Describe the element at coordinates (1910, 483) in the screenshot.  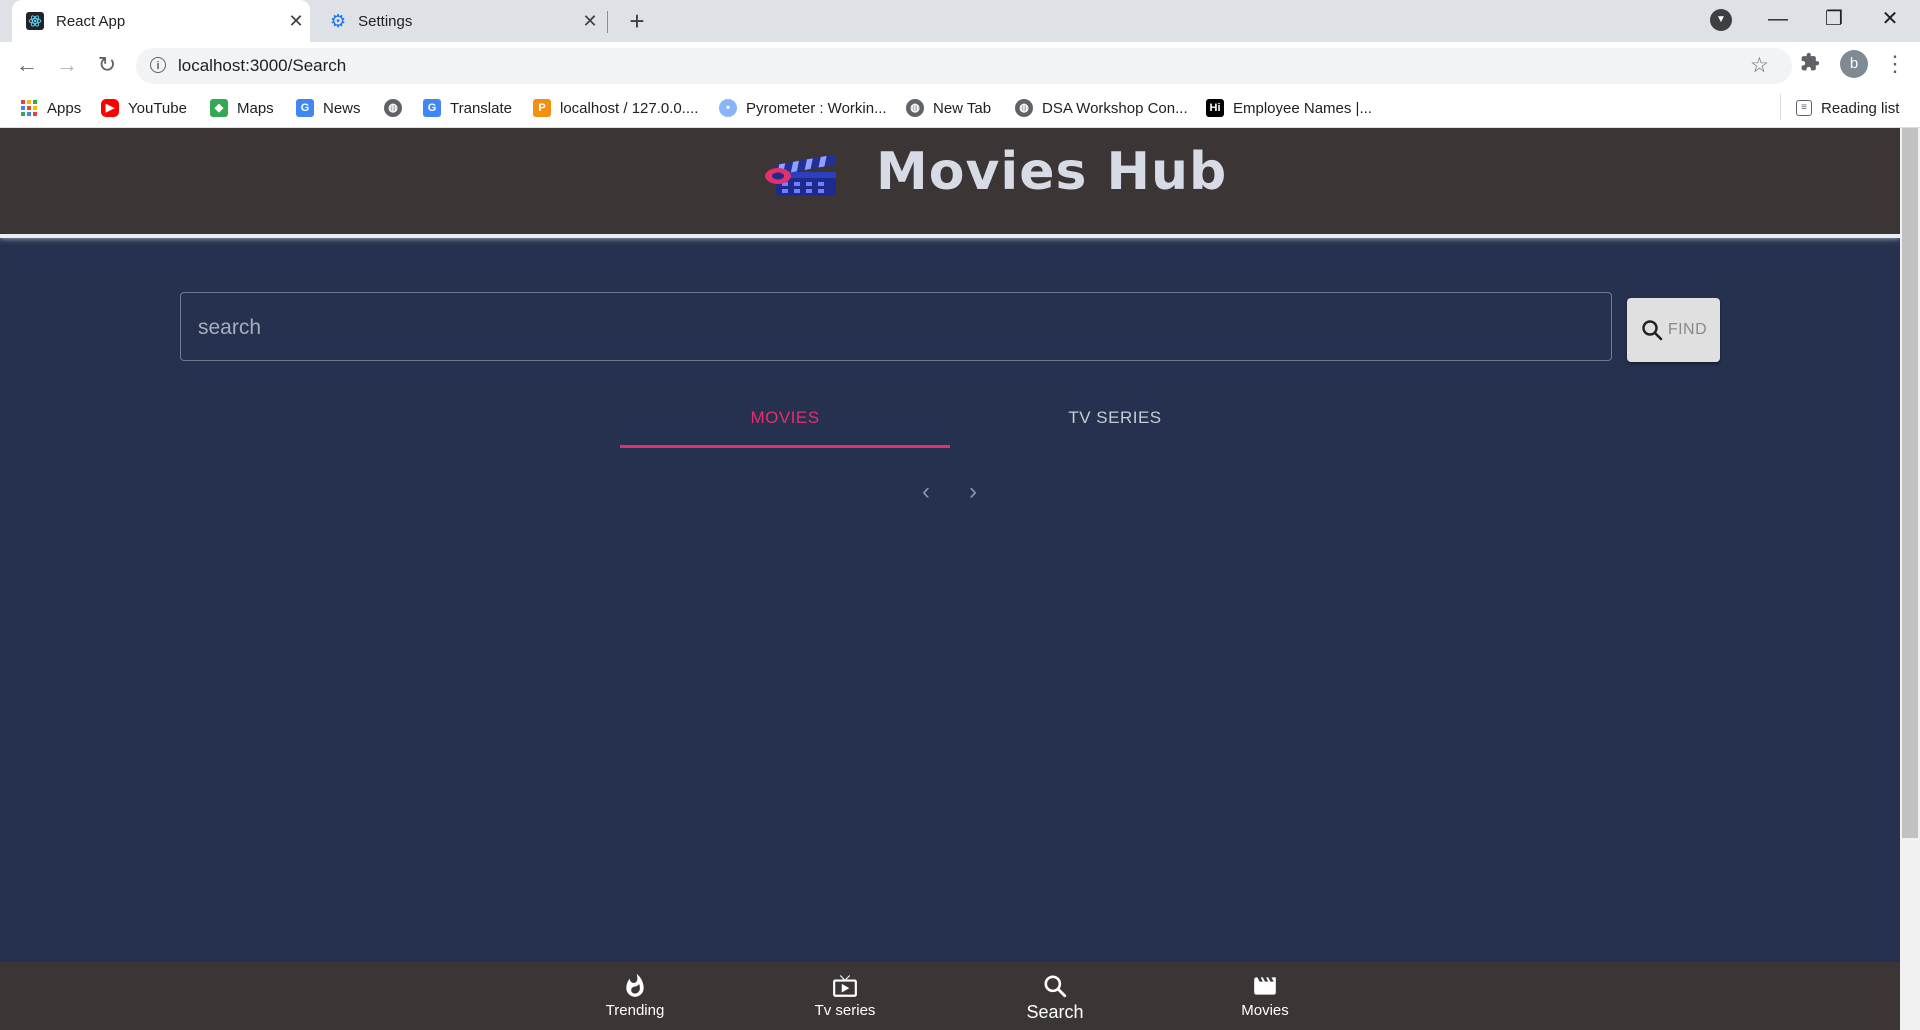
I see `scrollbar-thumb` at that location.